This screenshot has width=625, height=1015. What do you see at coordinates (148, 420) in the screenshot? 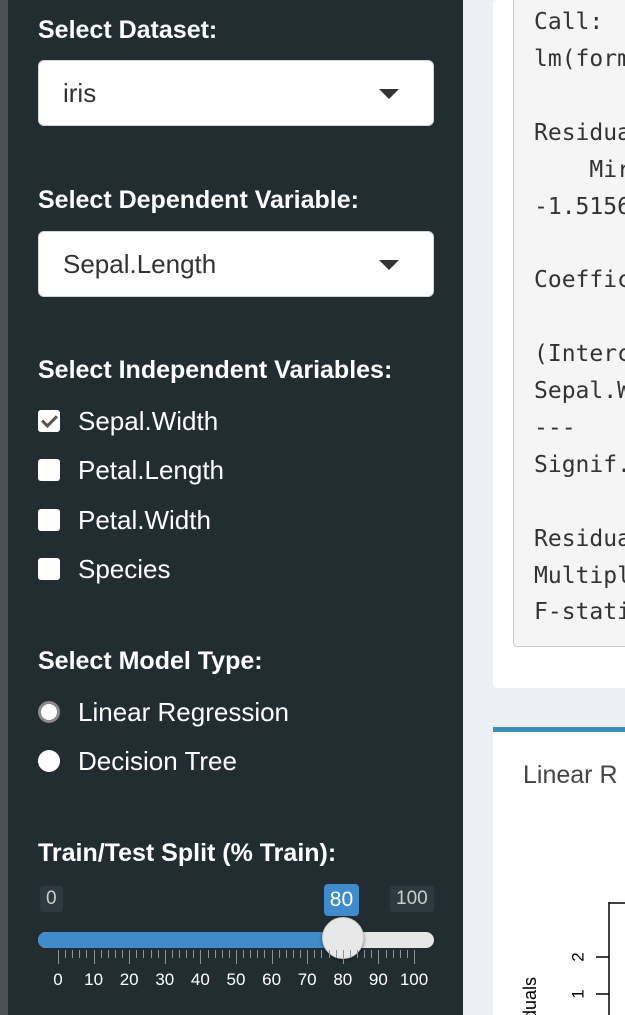
I see `checkbox-label: Sepal.Width` at bounding box center [148, 420].